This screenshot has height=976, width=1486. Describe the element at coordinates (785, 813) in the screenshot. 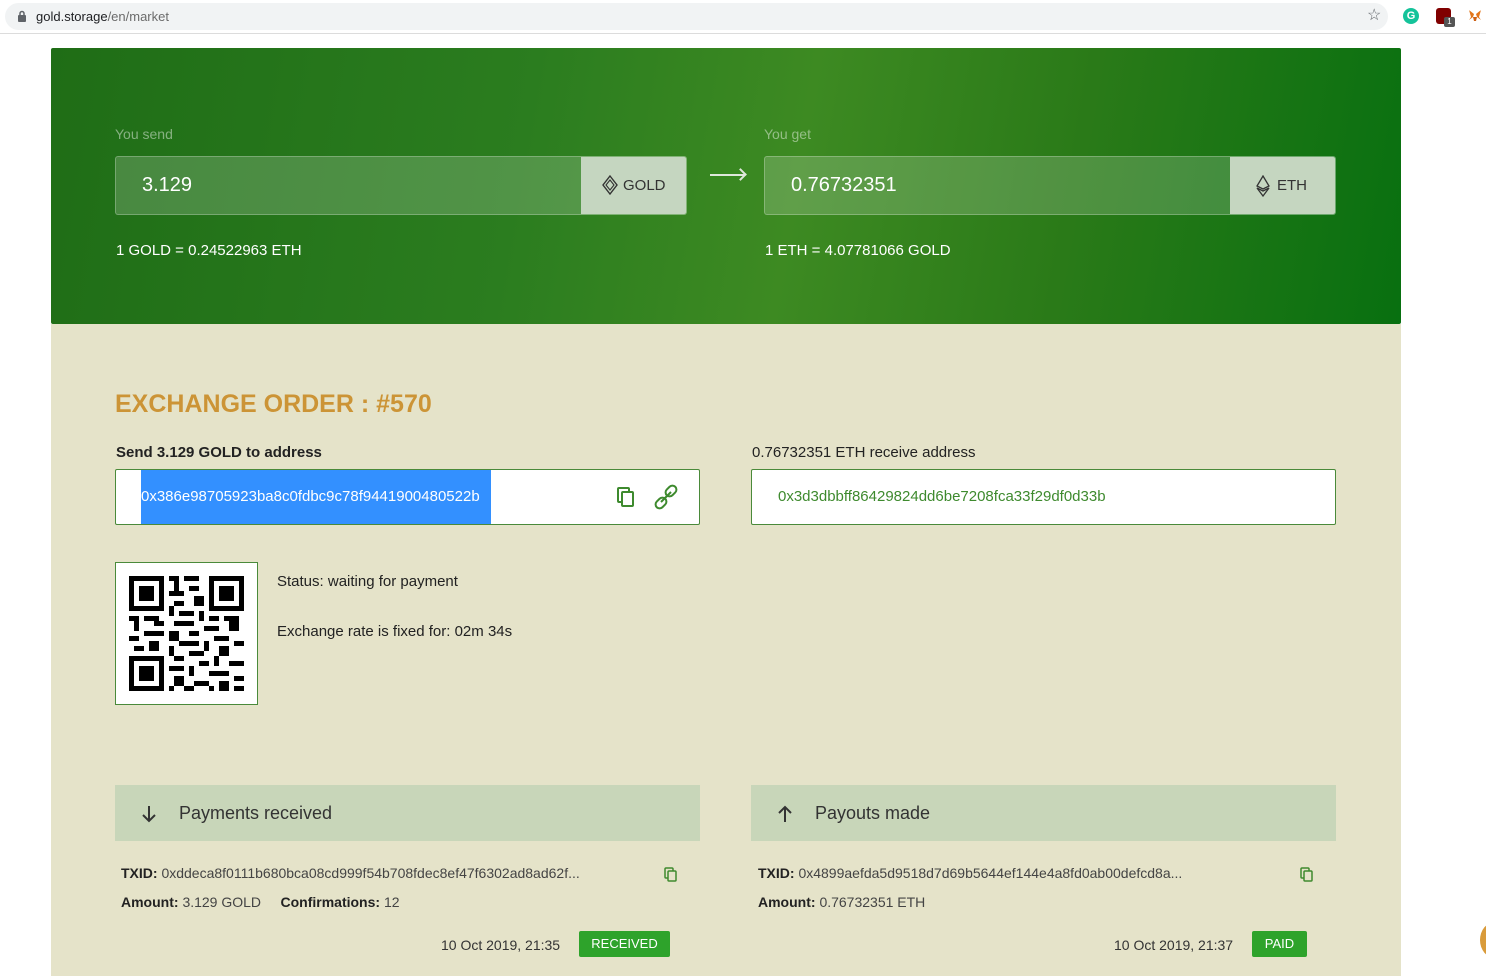

I see `arrow-up-icon` at that location.